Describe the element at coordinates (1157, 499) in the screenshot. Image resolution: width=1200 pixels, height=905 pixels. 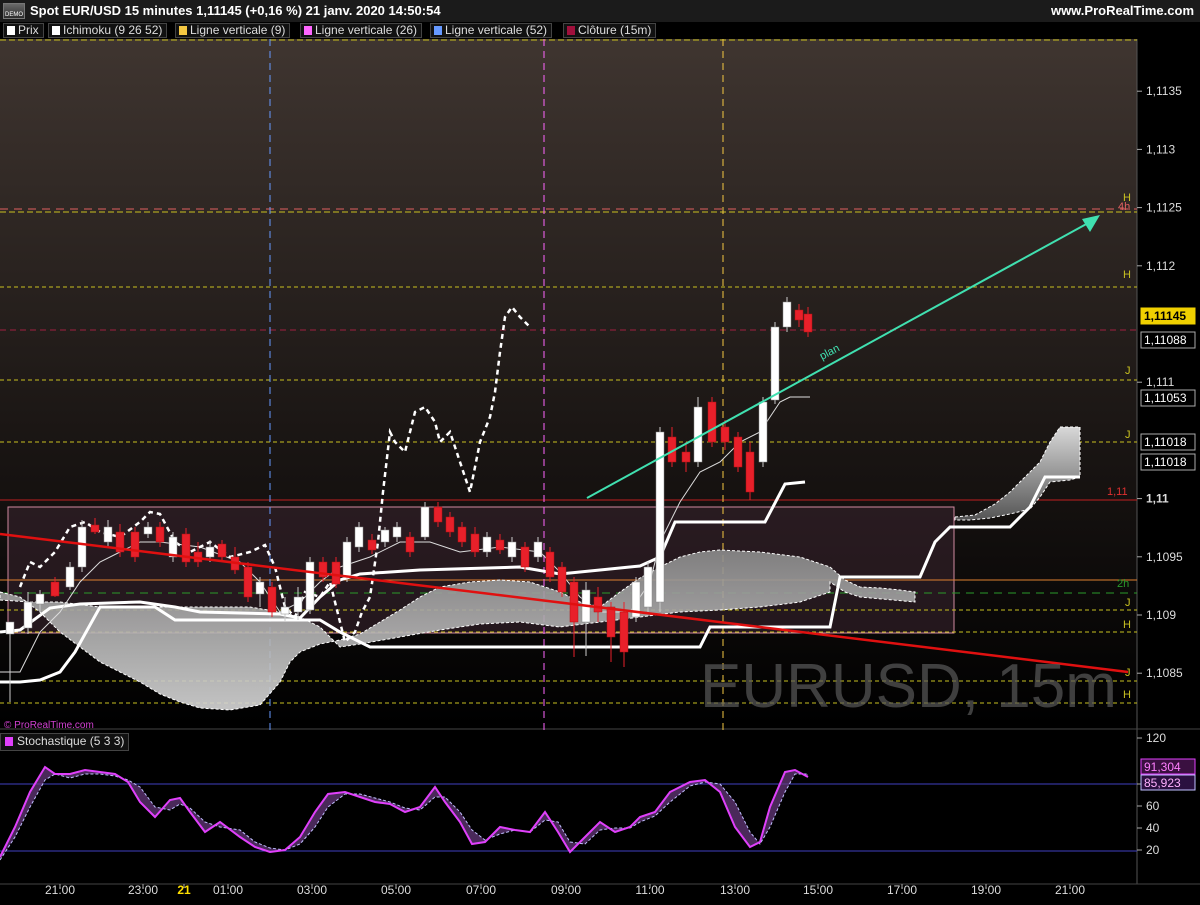
I see `price-tick-label: 1,11` at that location.